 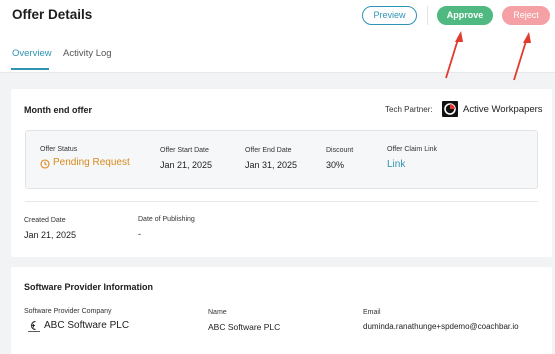 What do you see at coordinates (50, 235) in the screenshot?
I see `created-date-value: Jan 21, 2025` at bounding box center [50, 235].